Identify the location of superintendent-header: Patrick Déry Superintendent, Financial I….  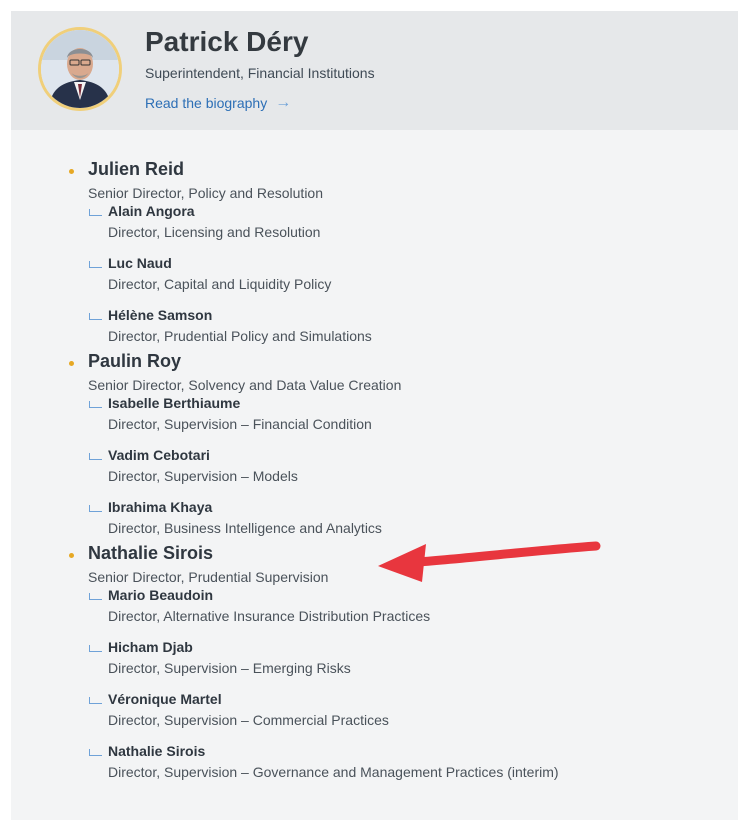
(374, 70).